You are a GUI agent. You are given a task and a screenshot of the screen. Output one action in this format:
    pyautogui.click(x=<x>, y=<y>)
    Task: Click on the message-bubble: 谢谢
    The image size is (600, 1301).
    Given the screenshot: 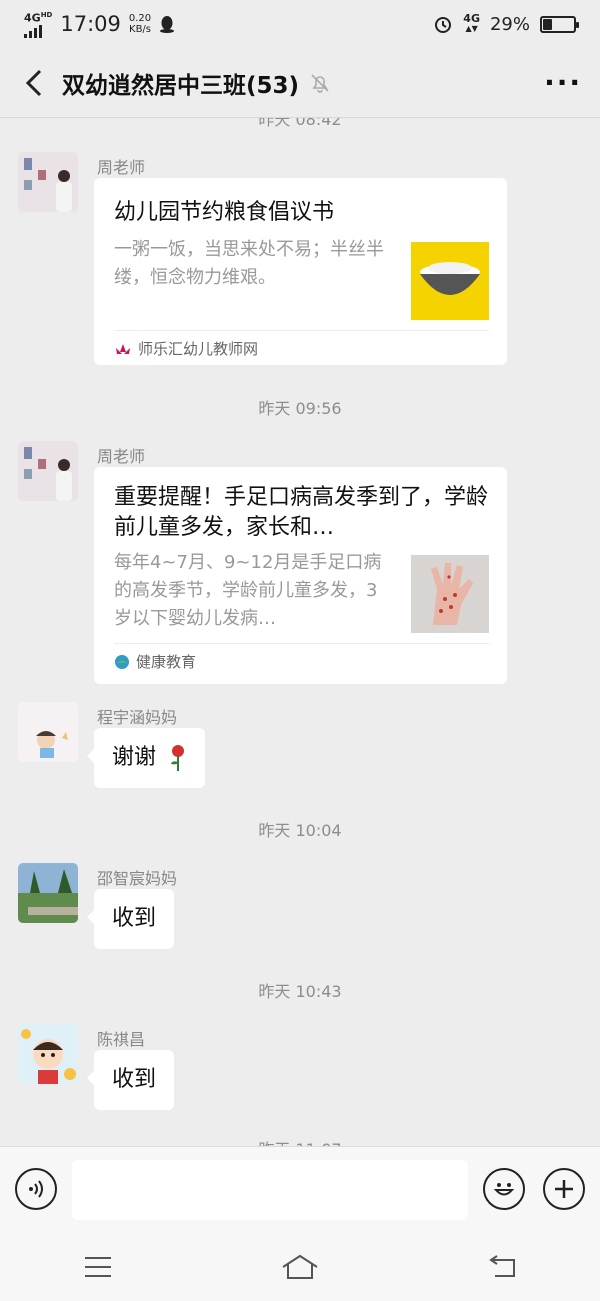 What is the action you would take?
    pyautogui.click(x=146, y=758)
    